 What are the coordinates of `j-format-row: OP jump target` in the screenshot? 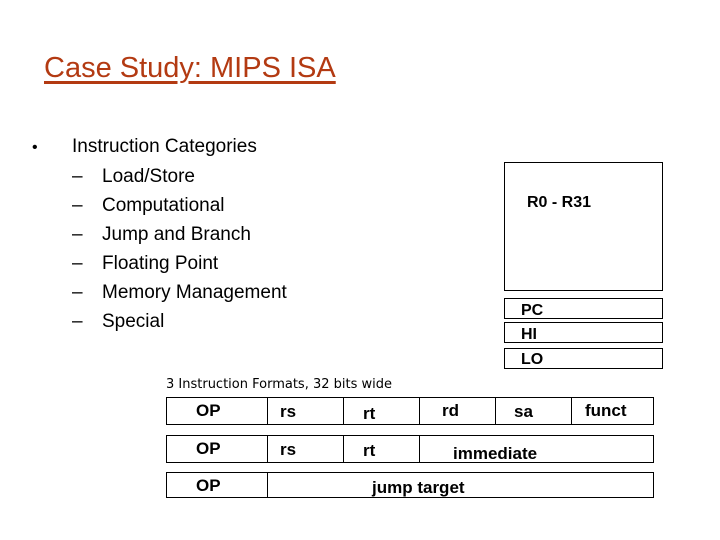 It's located at (410, 485).